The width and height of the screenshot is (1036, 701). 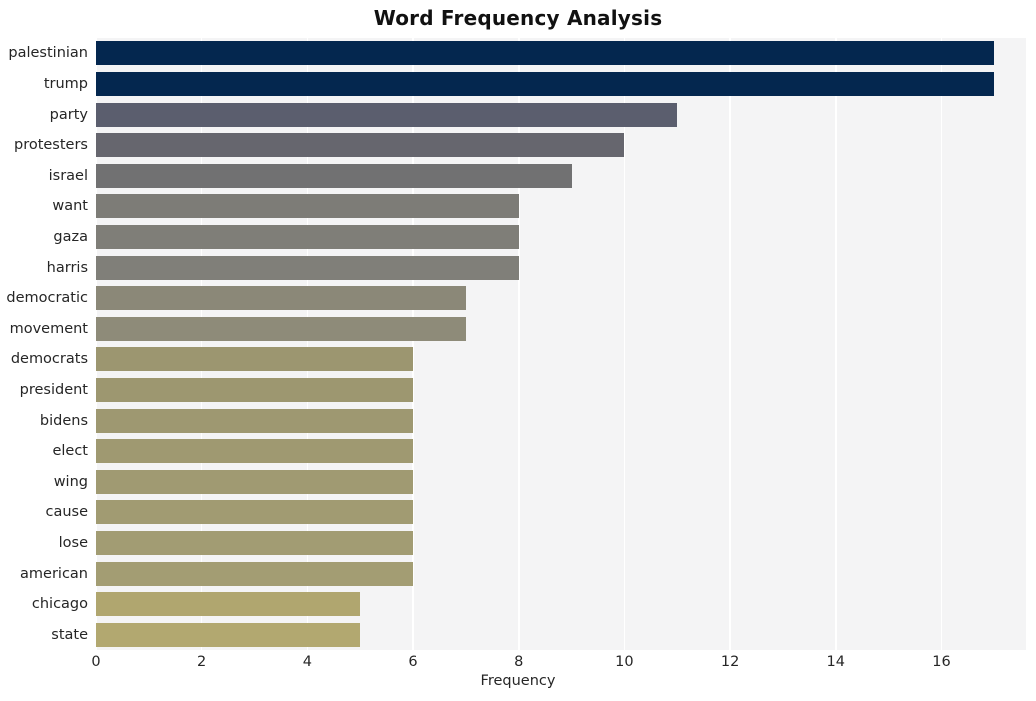 What do you see at coordinates (47, 298) in the screenshot?
I see `y-tick-label: democratic` at bounding box center [47, 298].